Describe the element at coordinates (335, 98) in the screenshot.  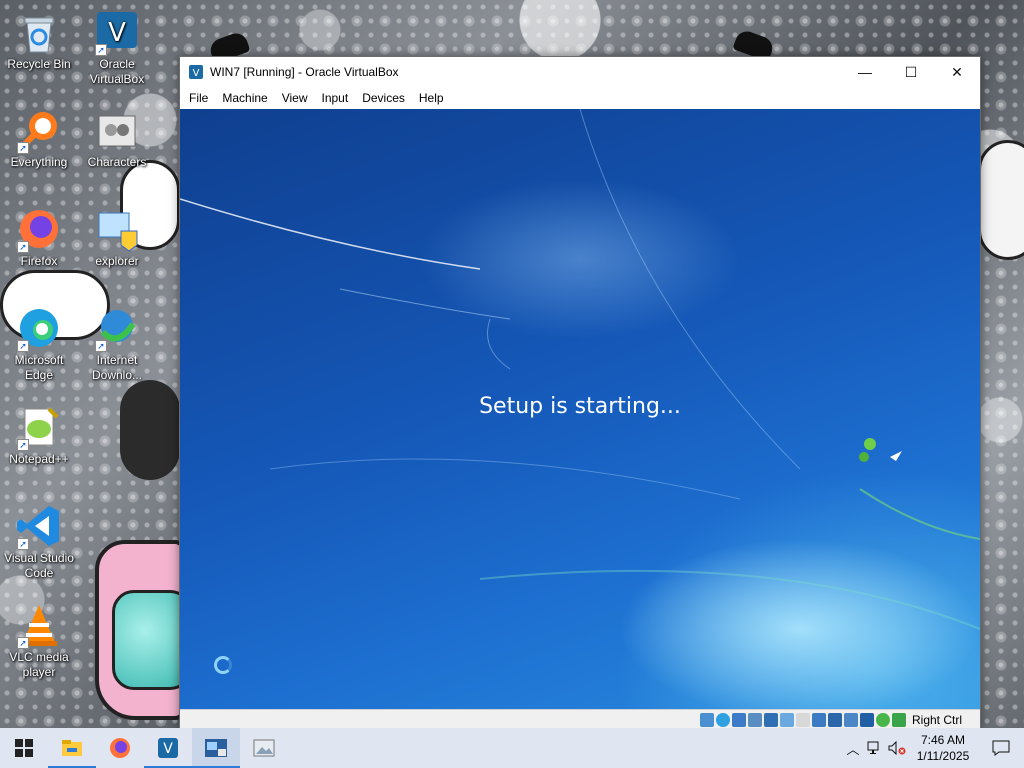
I see `menu-input: Input` at that location.